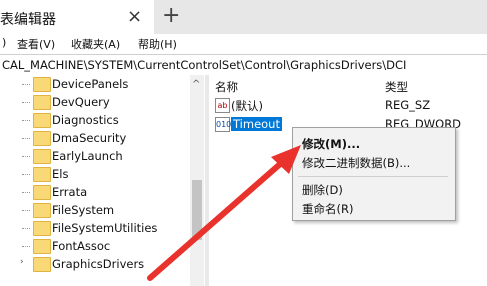 This screenshot has height=286, width=487. What do you see at coordinates (4, 42) in the screenshot?
I see `menu-item-partial: )` at bounding box center [4, 42].